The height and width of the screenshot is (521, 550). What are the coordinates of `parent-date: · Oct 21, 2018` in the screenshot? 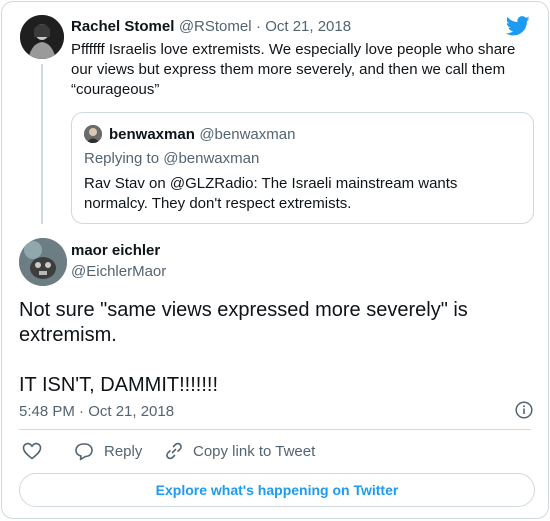 It's located at (303, 26).